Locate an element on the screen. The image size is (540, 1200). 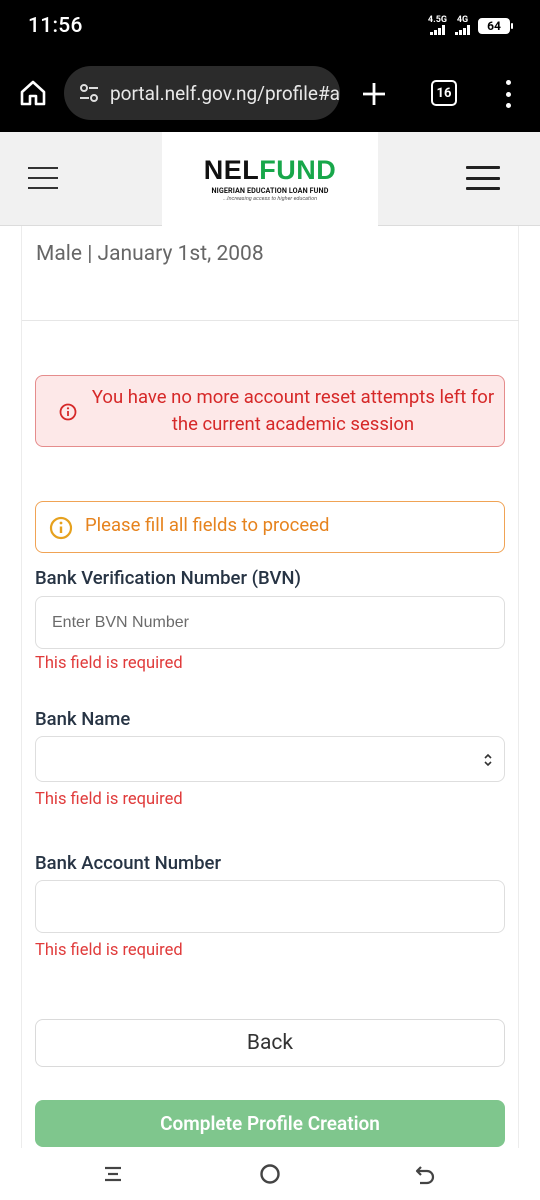
bvn-input-wrapper is located at coordinates (270, 622).